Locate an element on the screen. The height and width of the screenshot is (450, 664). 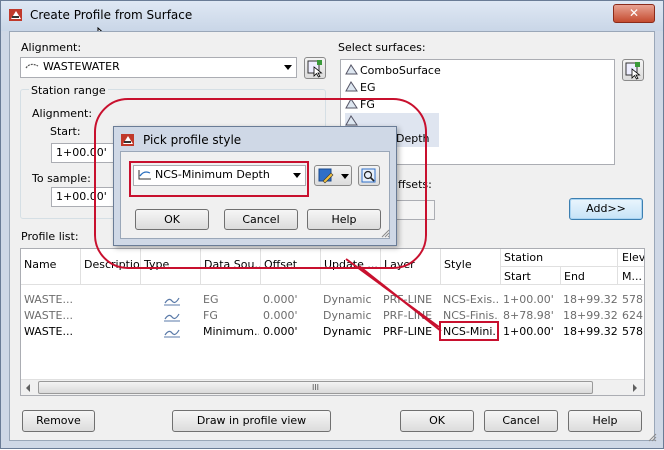
scroll-left-icon is located at coordinates (28, 388).